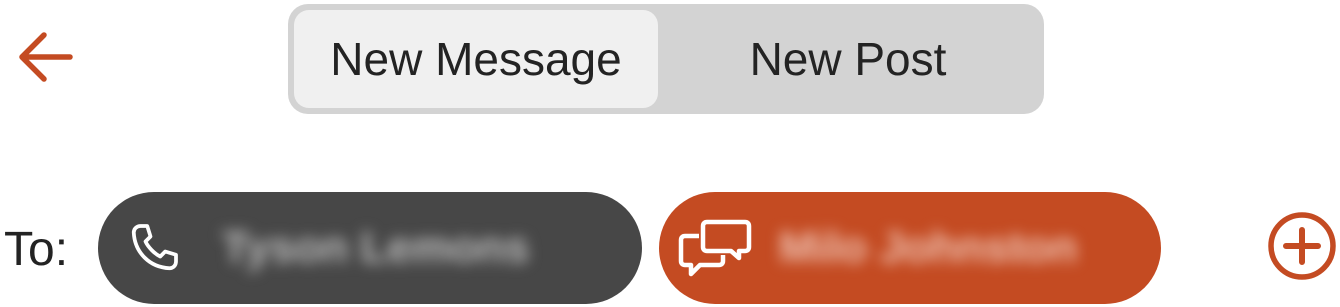  I want to click on recipient-chip-phone: Tyson Lemons, so click(370, 248).